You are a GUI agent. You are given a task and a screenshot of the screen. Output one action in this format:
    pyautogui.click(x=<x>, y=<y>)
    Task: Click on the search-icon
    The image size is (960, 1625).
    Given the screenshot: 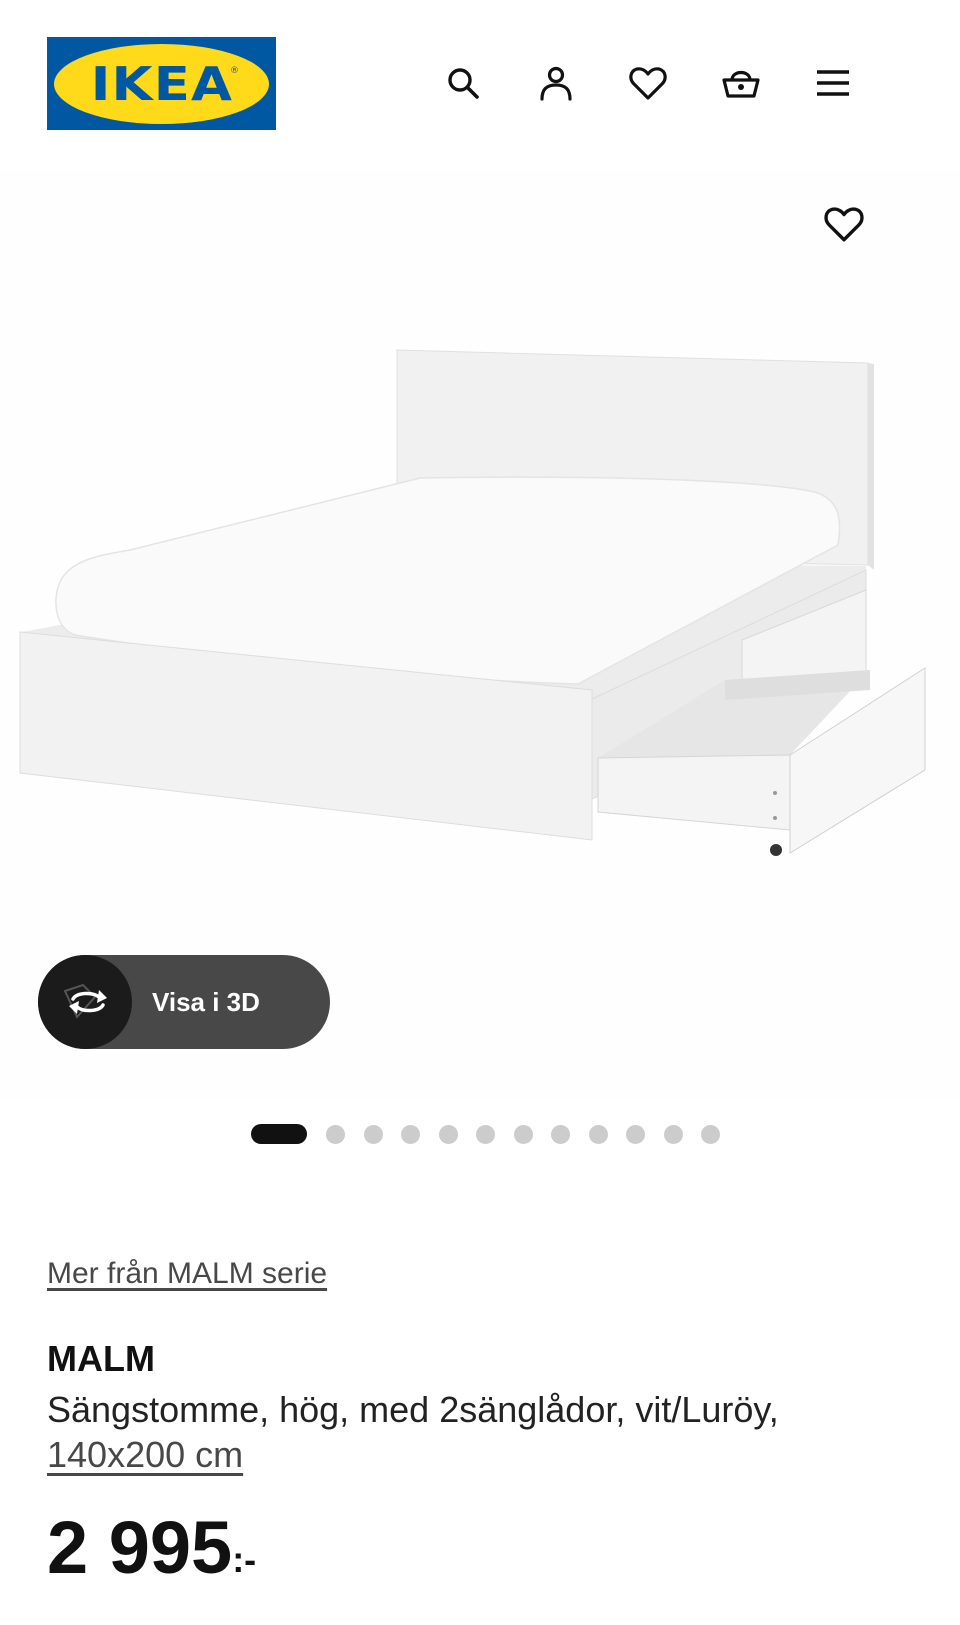 What is the action you would take?
    pyautogui.click(x=463, y=83)
    